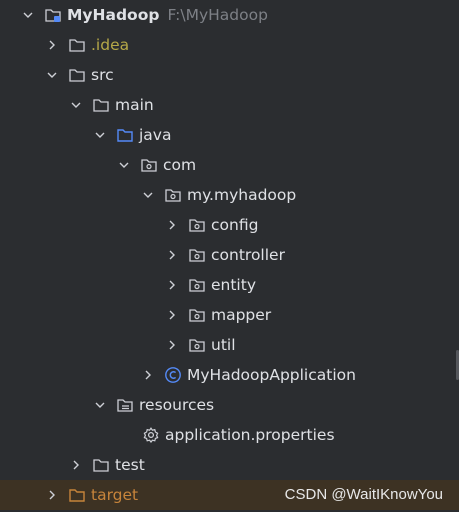 Image resolution: width=459 pixels, height=512 pixels. I want to click on tree-row-java: java, so click(229, 135).